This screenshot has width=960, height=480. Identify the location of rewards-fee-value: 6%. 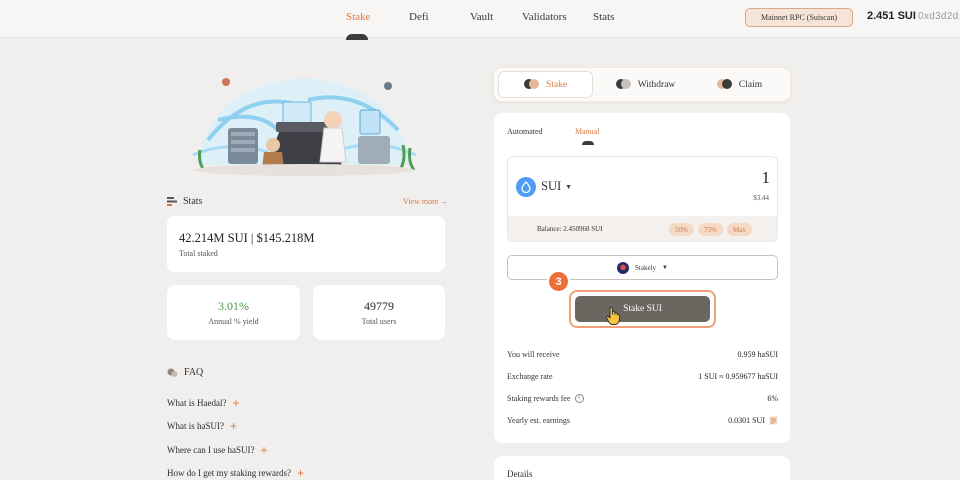
(772, 398).